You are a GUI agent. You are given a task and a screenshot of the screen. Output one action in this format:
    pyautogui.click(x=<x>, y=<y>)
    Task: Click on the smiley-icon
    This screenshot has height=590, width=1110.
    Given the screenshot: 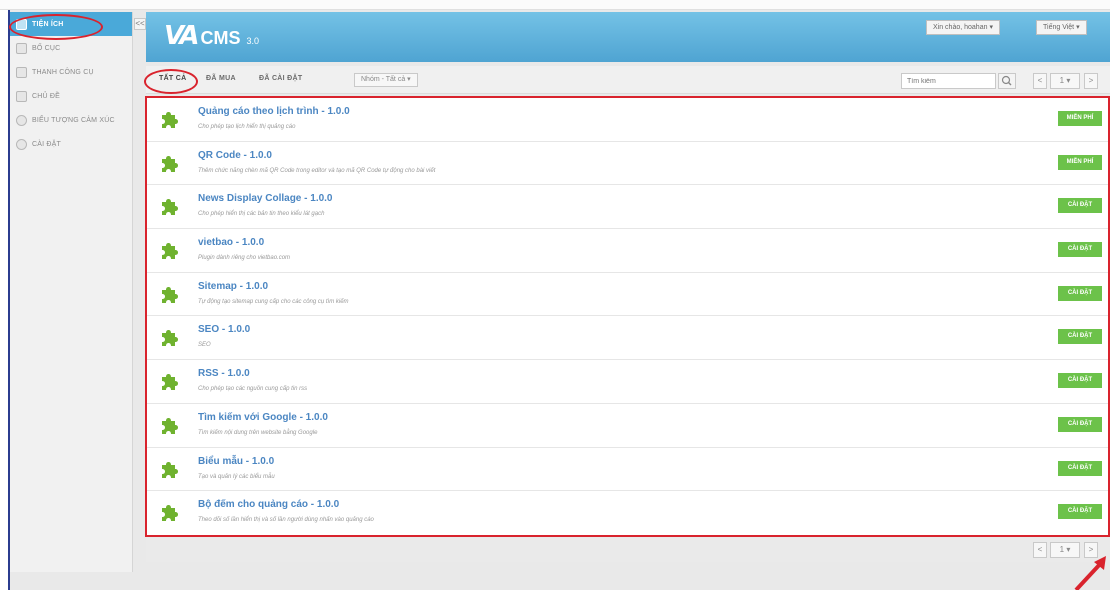 What is the action you would take?
    pyautogui.click(x=21, y=120)
    